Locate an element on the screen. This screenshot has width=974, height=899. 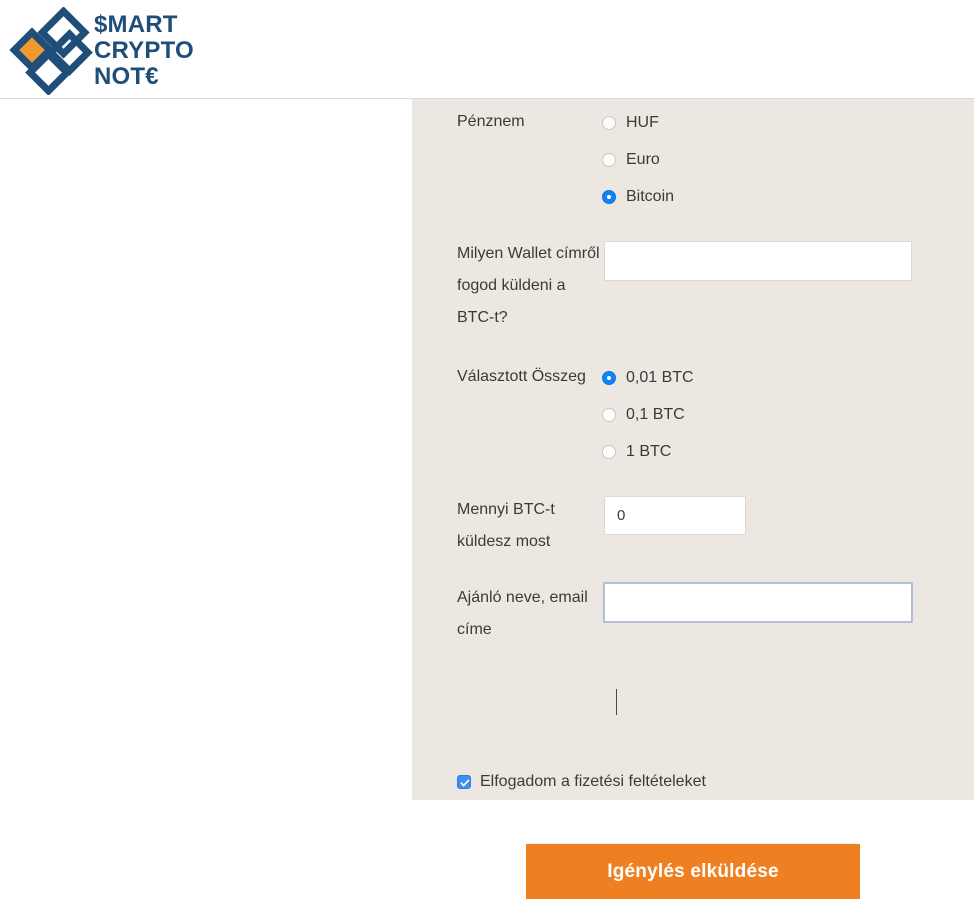
terms-label: Elfogadom a fizetési feltételeket is located at coordinates (593, 781).